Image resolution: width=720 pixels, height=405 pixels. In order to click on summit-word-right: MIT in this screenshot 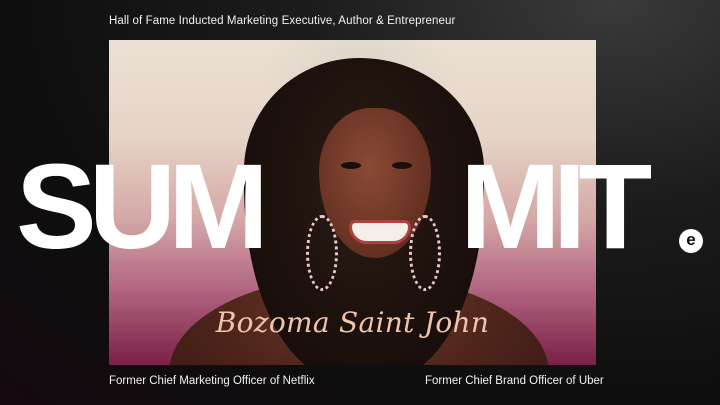, I will do `click(556, 206)`.